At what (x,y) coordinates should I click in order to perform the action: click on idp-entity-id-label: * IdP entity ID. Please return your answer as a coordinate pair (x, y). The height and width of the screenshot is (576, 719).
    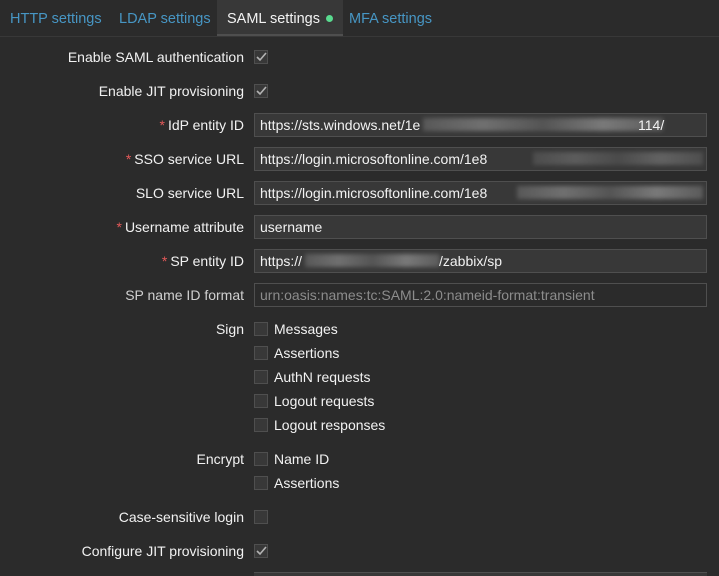
    Looking at the image, I should click on (202, 125).